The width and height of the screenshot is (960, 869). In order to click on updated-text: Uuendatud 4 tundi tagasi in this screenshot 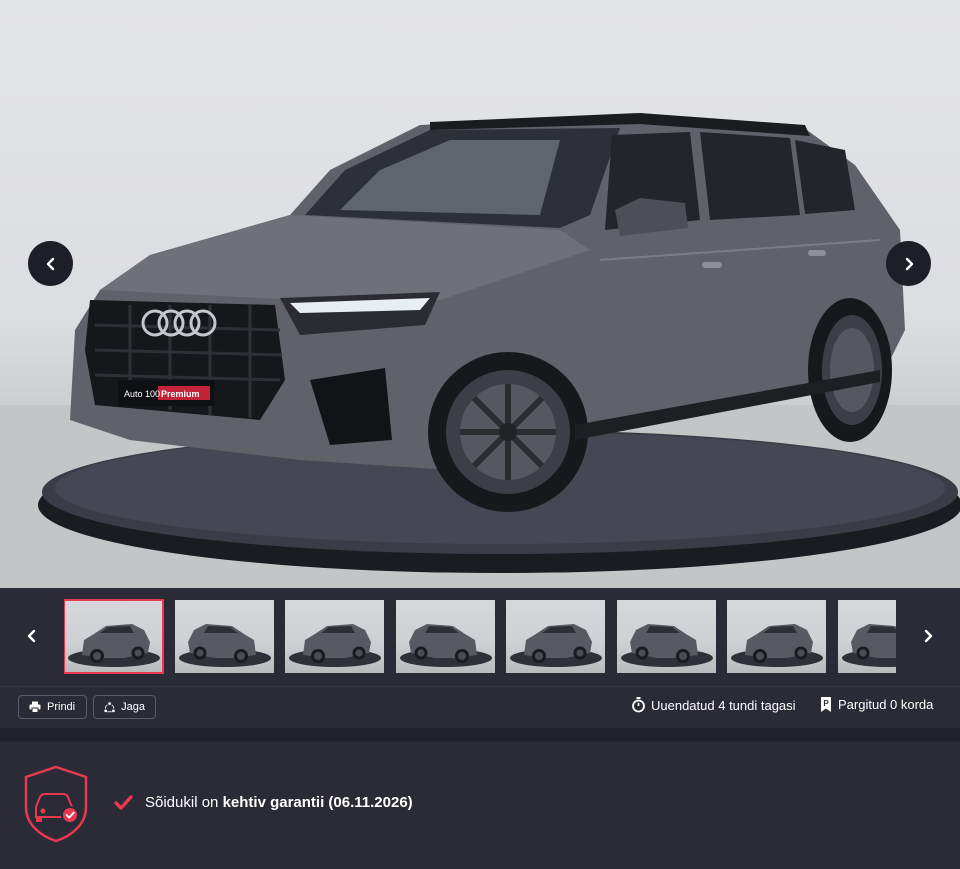, I will do `click(723, 705)`.